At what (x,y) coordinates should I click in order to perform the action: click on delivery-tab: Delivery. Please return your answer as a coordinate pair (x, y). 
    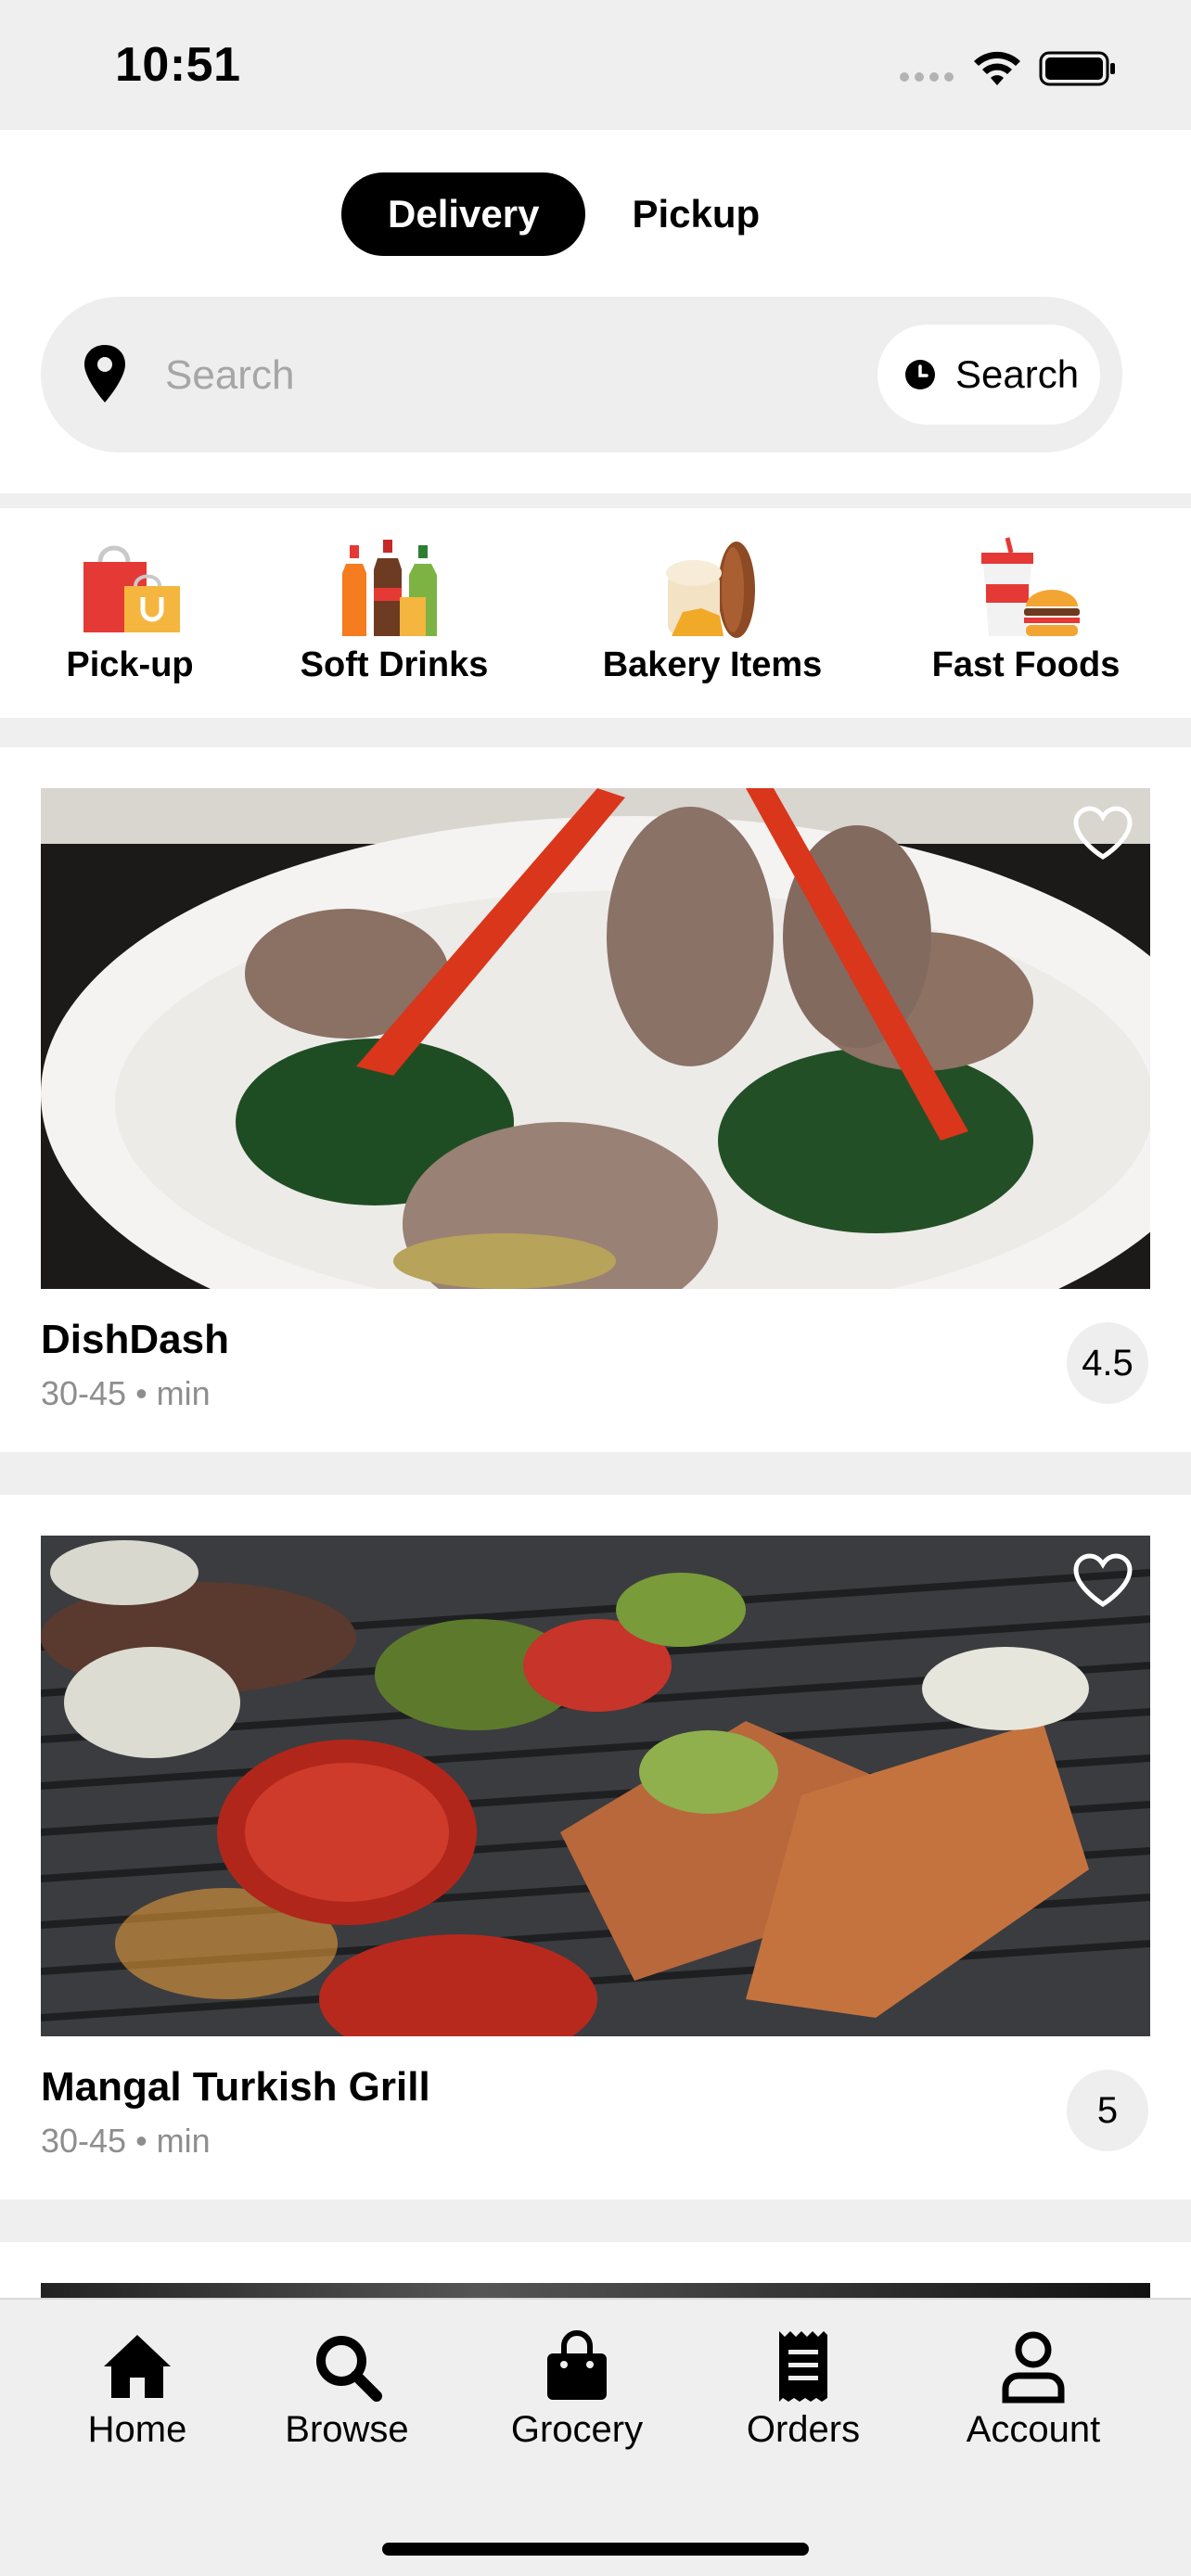
    Looking at the image, I should click on (463, 214).